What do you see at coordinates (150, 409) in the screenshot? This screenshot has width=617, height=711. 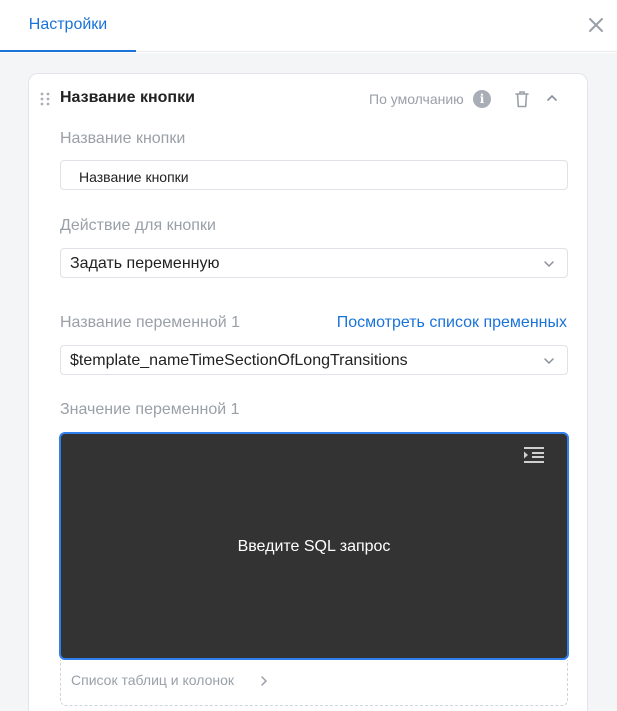 I see `variable-value-label: Значение переменной 1` at bounding box center [150, 409].